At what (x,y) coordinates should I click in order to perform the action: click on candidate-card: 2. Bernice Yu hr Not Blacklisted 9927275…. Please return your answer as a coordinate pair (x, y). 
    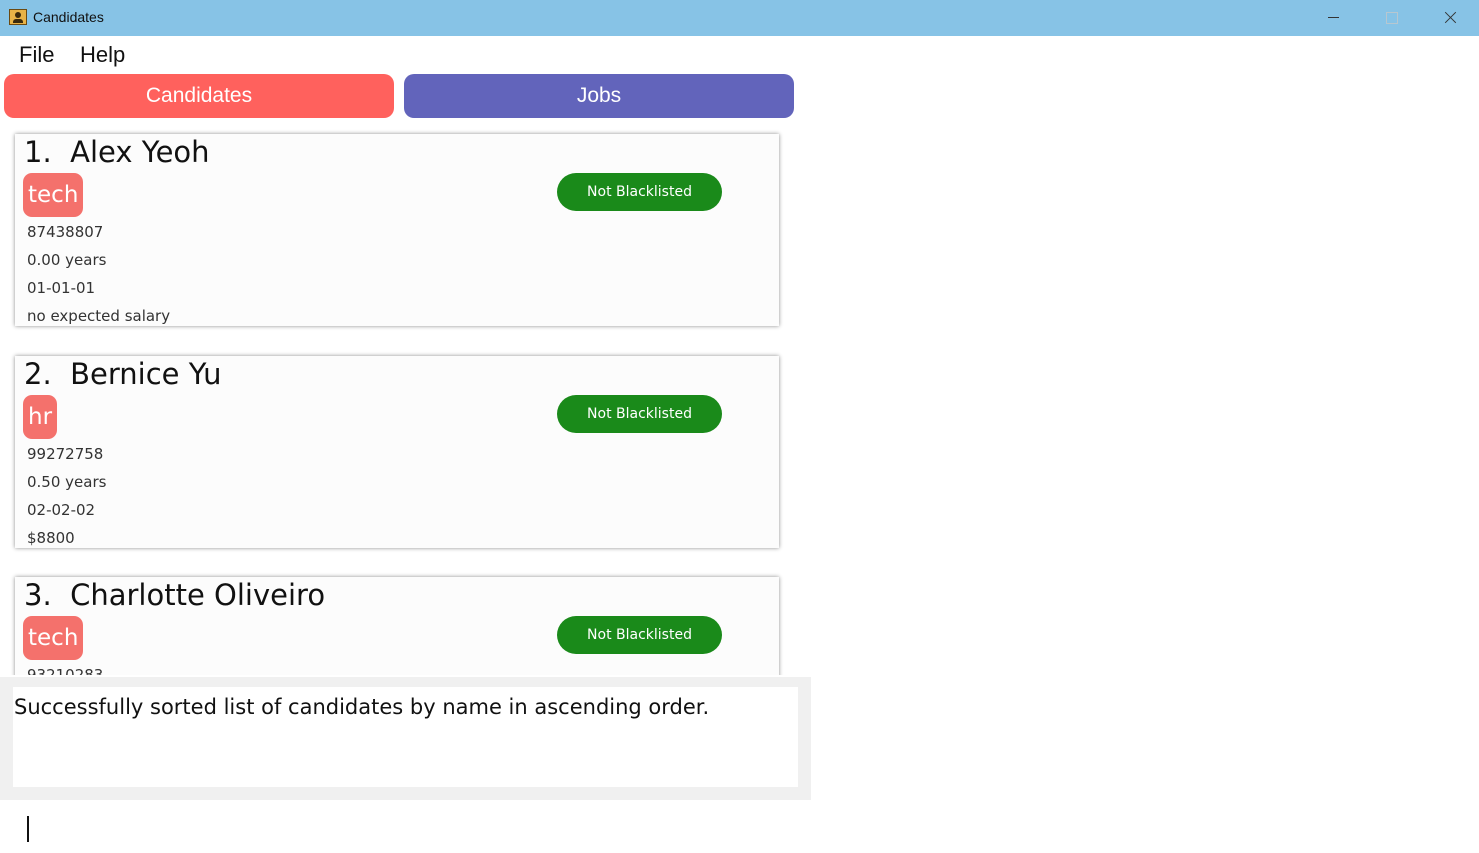
    Looking at the image, I should click on (397, 452).